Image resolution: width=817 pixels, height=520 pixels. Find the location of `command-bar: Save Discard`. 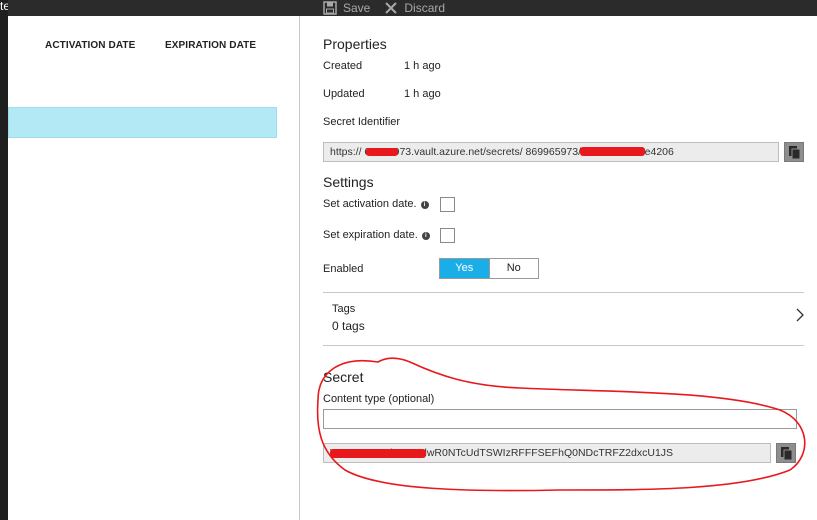

command-bar: Save Discard is located at coordinates (558, 8).